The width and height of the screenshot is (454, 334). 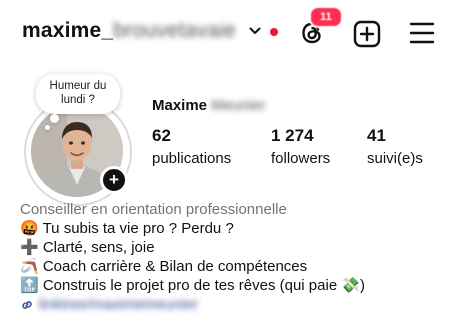 I want to click on link-icon, so click(x=27, y=304).